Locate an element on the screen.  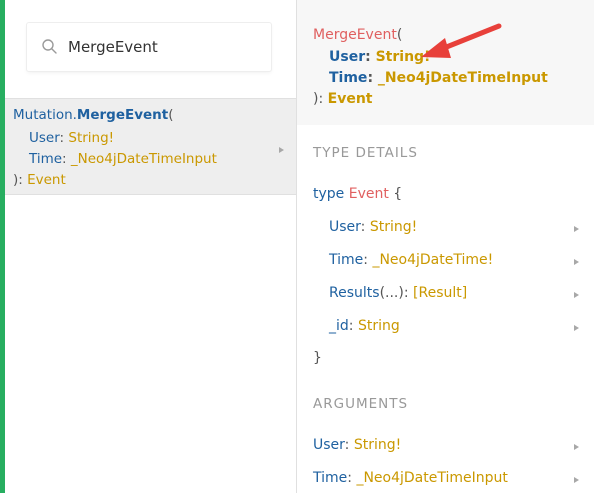
arguments-heading: ARGUMENTS is located at coordinates (361, 404).